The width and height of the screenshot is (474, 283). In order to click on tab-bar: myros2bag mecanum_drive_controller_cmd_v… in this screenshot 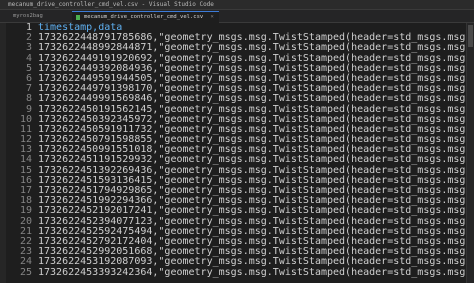, I will do `click(237, 16)`.